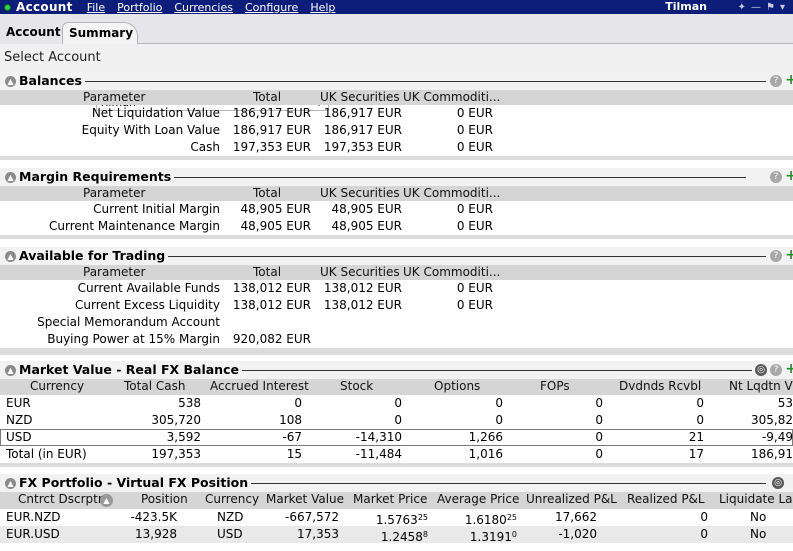  I want to click on col-dividends: Dvdnds Rcvbl, so click(660, 386).